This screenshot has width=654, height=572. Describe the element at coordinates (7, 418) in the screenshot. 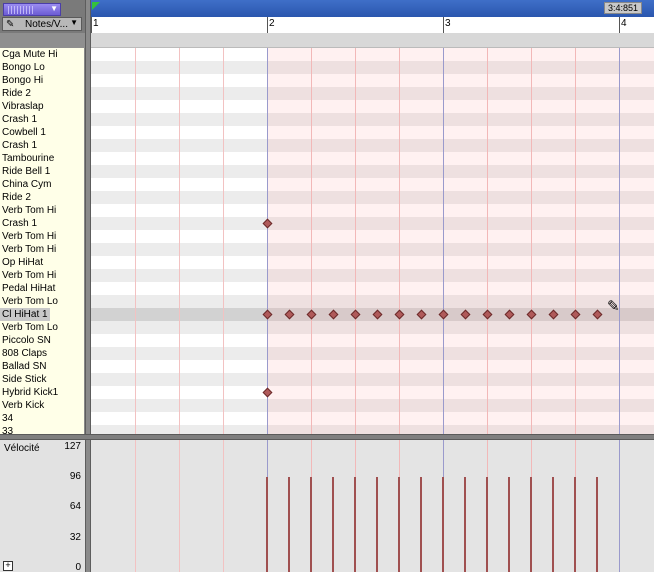

I see `drum-key-name: 34` at that location.